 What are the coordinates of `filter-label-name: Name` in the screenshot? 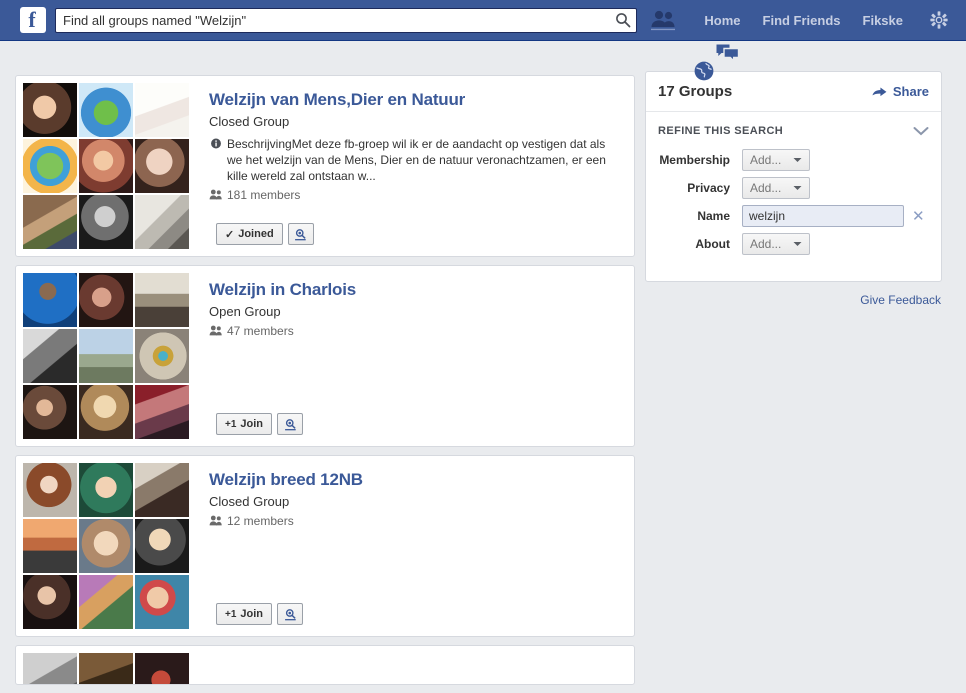 It's located at (713, 216).